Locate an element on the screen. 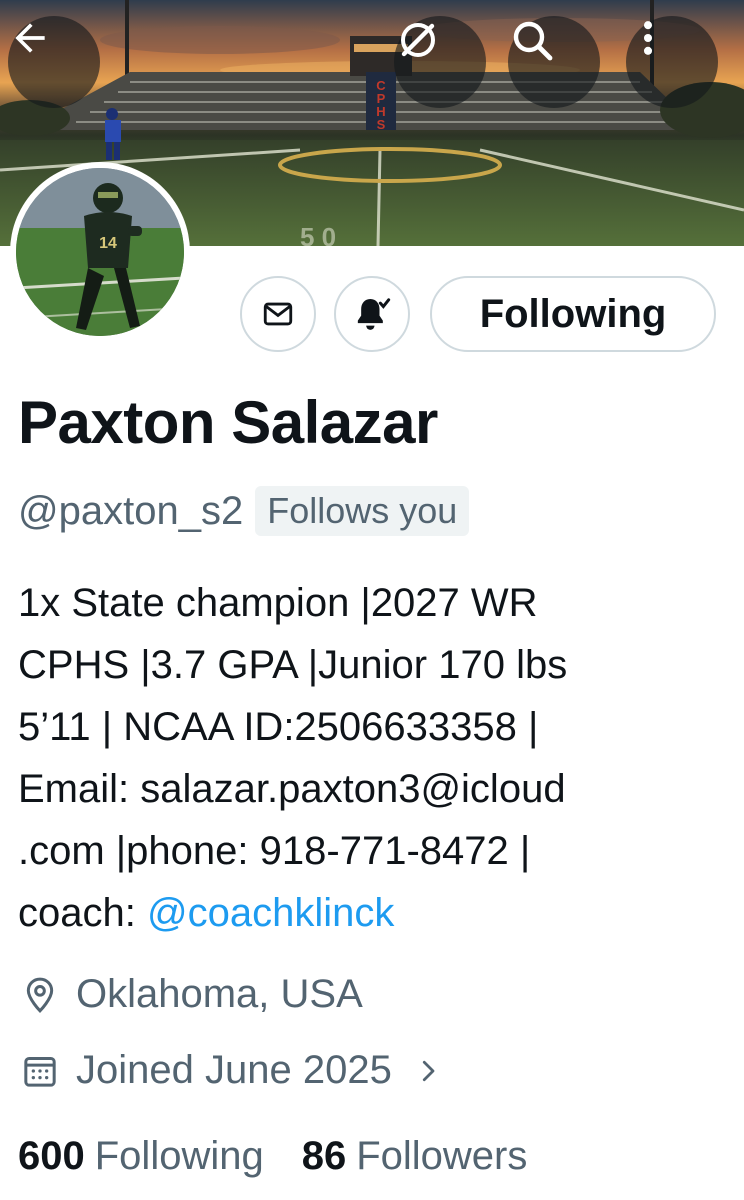 Image resolution: width=744 pixels, height=1200 pixels. bell-check-icon is located at coordinates (374, 314).